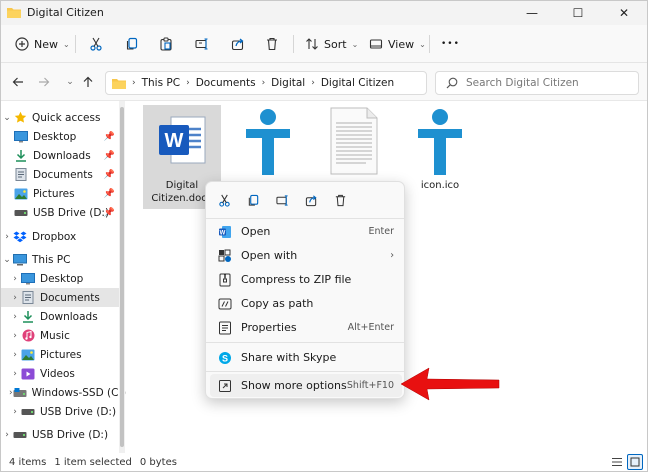  What do you see at coordinates (452, 83) in the screenshot?
I see `search-icon` at bounding box center [452, 83].